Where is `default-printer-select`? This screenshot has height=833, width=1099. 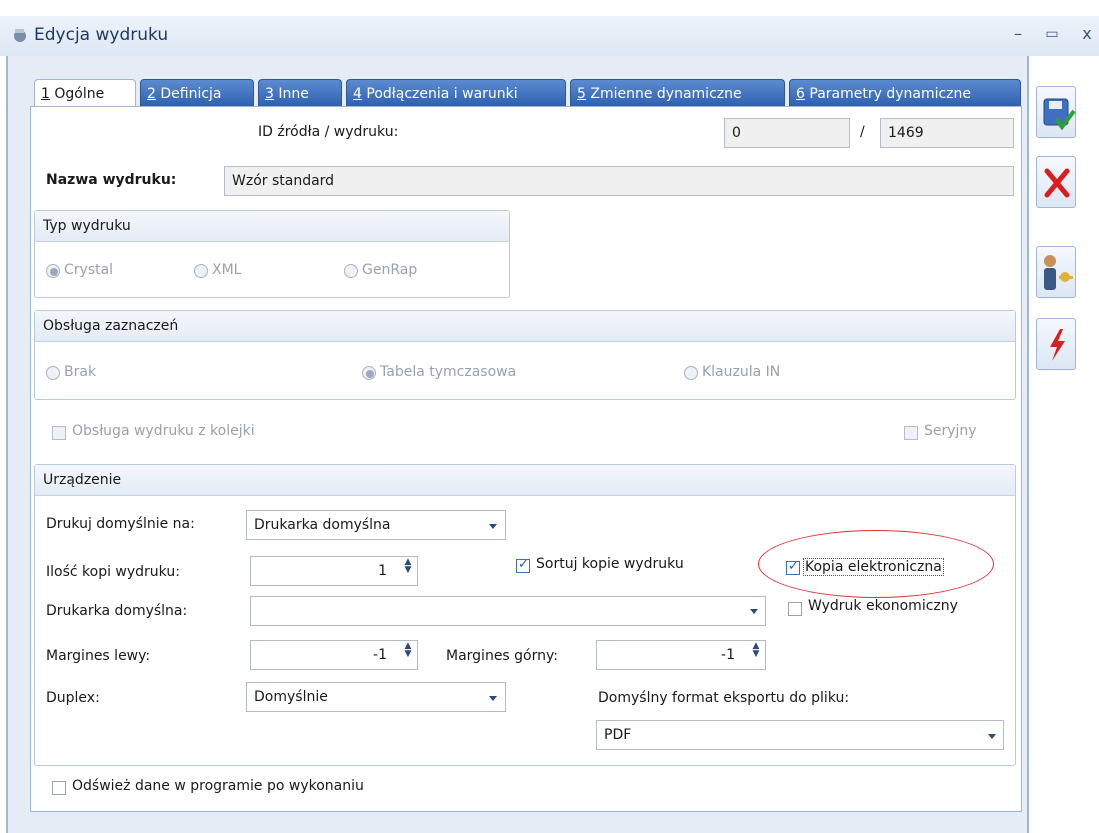 default-printer-select is located at coordinates (508, 611).